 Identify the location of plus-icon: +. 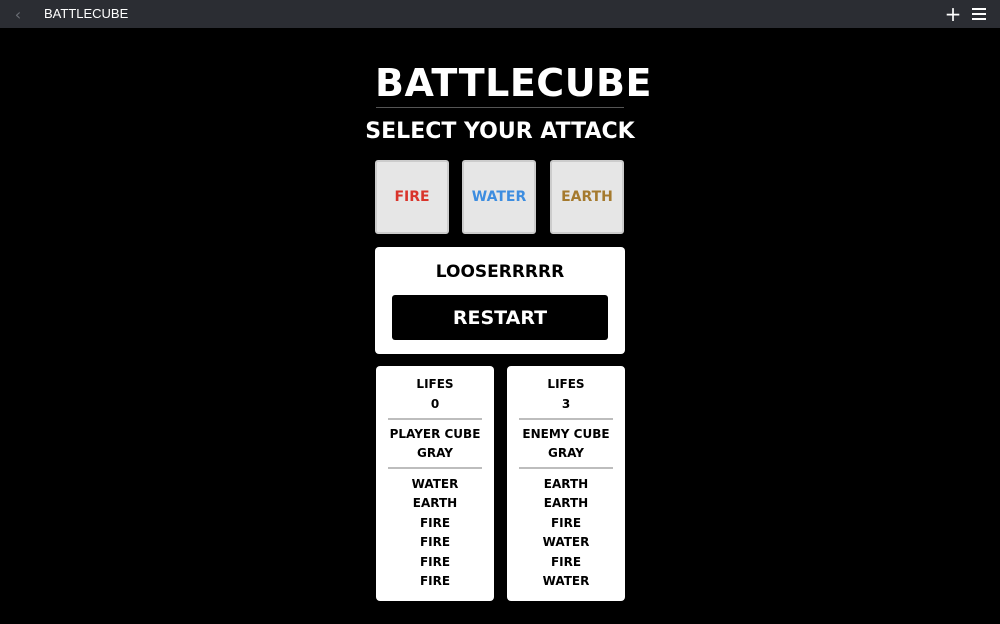
(953, 14).